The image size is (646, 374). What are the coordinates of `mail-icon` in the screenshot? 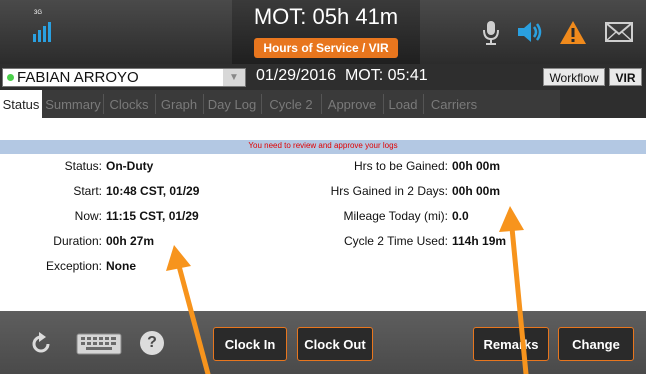 It's located at (618, 34).